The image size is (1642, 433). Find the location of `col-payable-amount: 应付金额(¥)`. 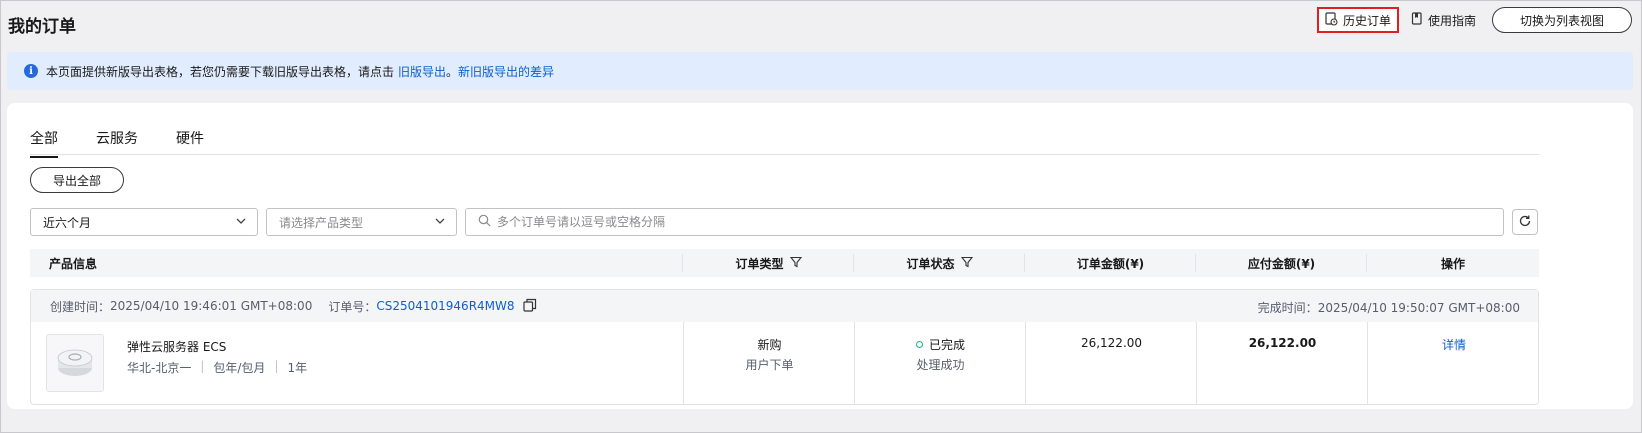

col-payable-amount: 应付金额(¥) is located at coordinates (1281, 263).